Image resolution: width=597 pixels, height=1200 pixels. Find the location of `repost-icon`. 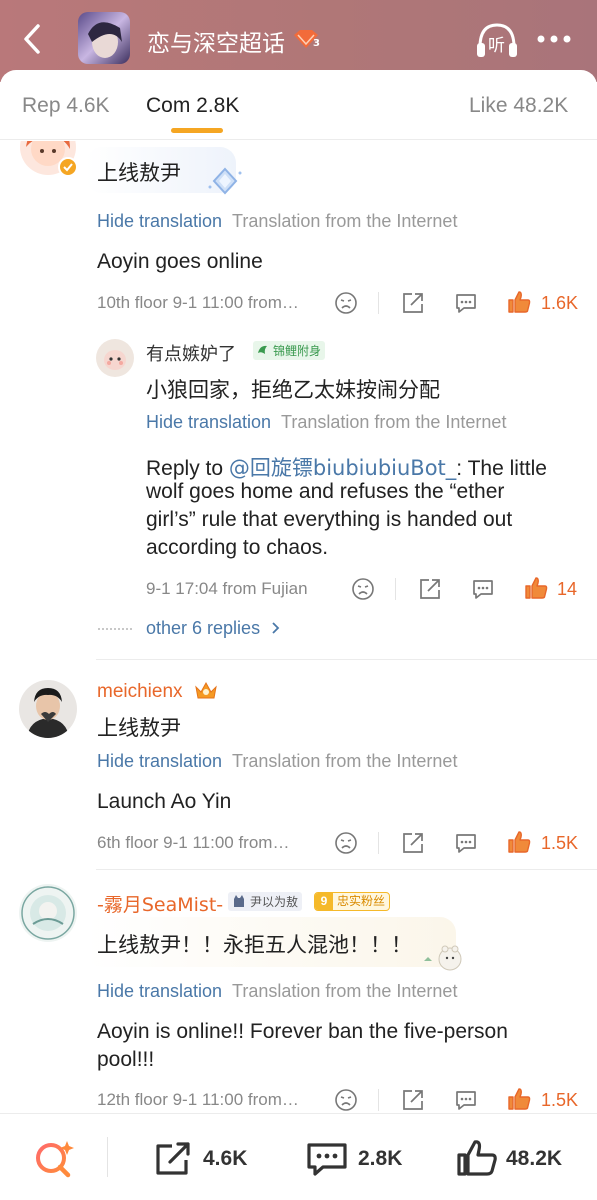

repost-icon is located at coordinates (174, 1159).